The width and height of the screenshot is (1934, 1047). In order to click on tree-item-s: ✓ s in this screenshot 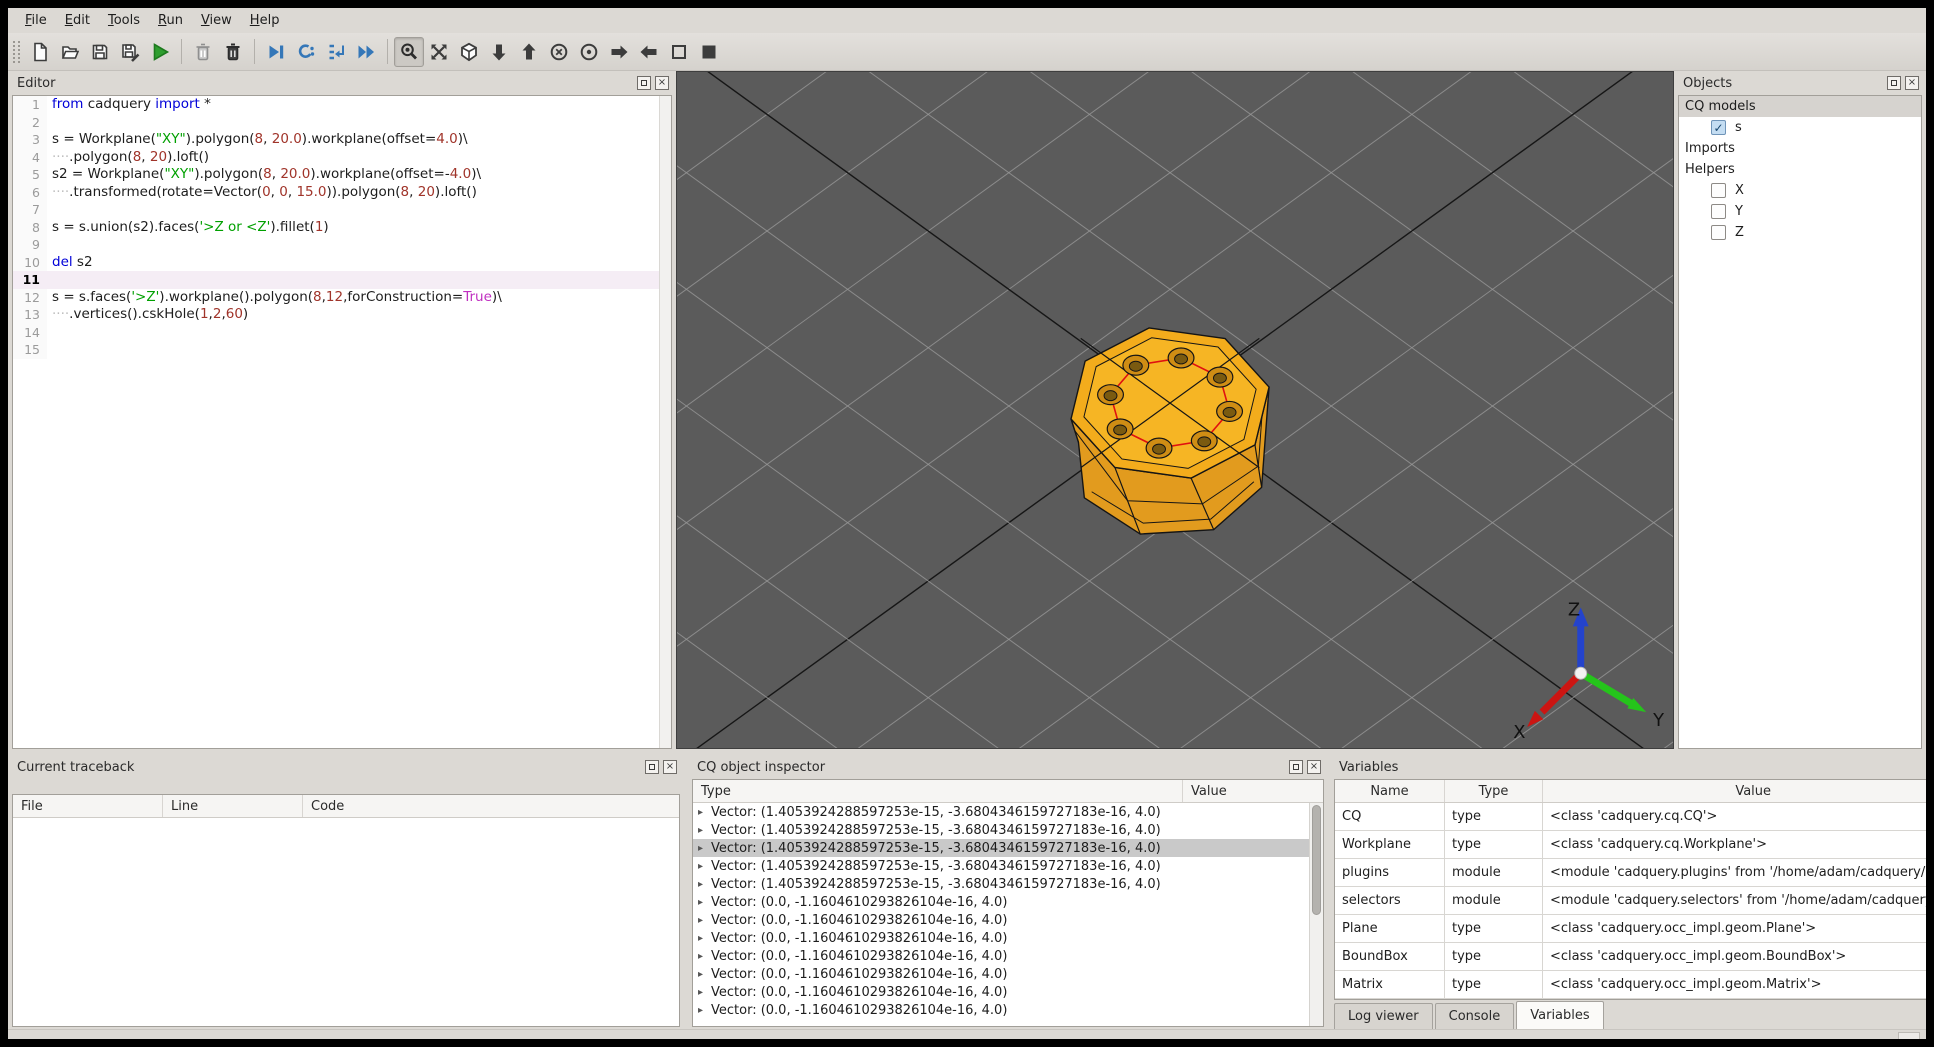, I will do `click(1800, 127)`.